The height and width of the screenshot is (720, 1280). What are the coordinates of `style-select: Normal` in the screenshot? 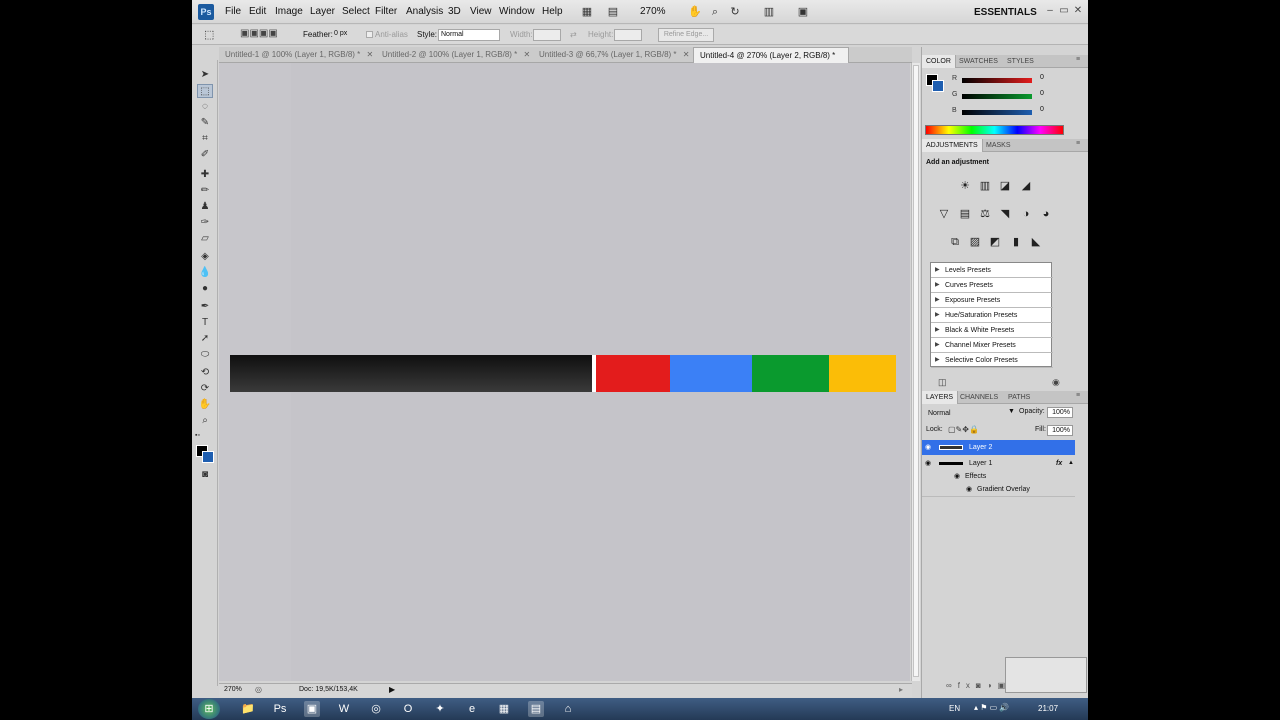 It's located at (469, 35).